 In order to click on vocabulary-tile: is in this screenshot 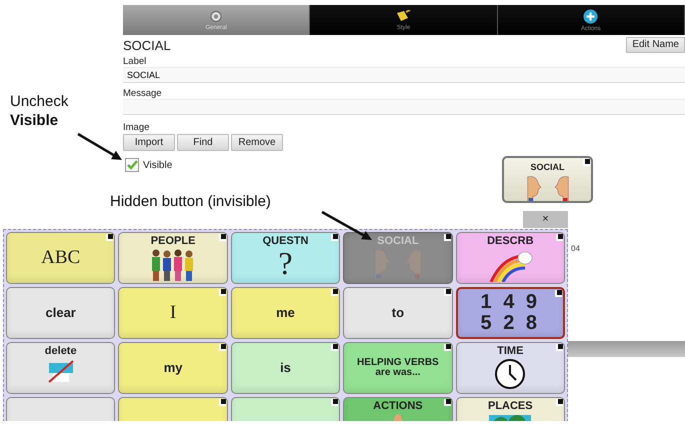, I will do `click(285, 368)`.